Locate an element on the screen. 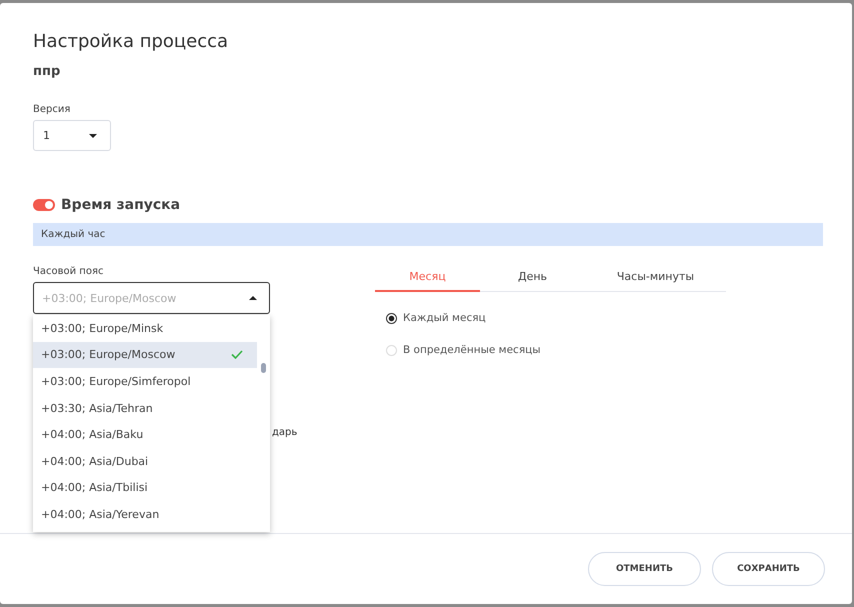  version-select: 1 is located at coordinates (72, 135).